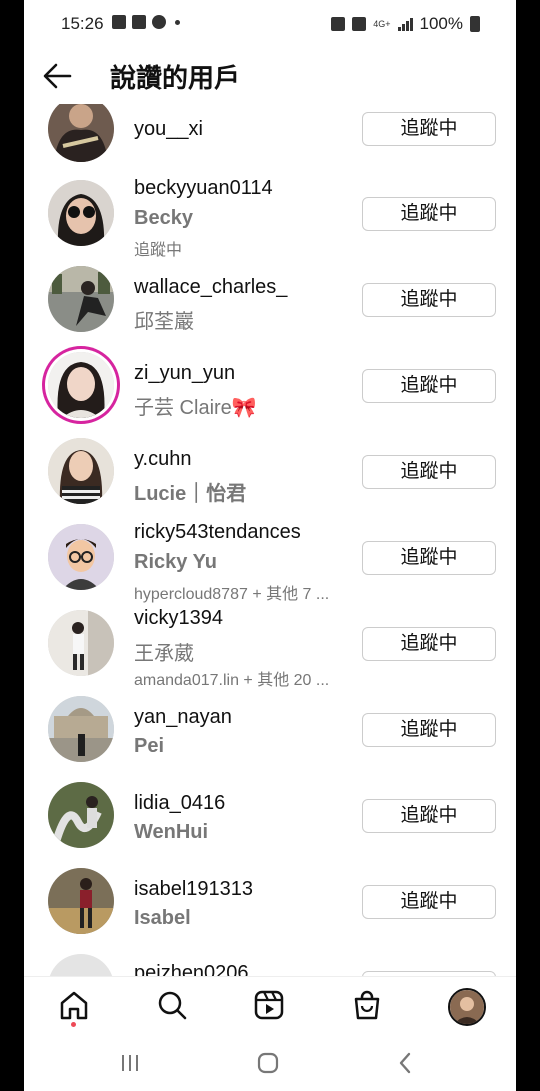 This screenshot has width=540, height=1091. I want to click on username: wallace_charles_, so click(210, 287).